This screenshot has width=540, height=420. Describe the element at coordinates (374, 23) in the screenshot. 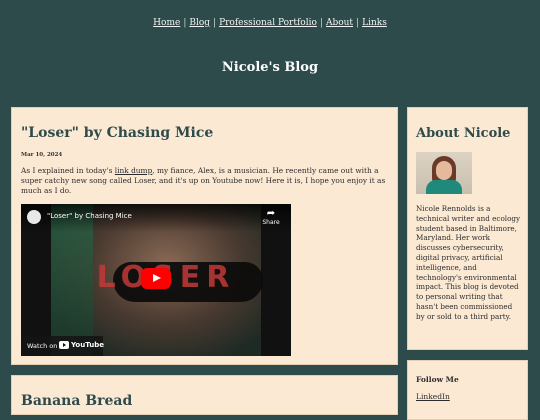

I see `nav-links-link: Links` at that location.